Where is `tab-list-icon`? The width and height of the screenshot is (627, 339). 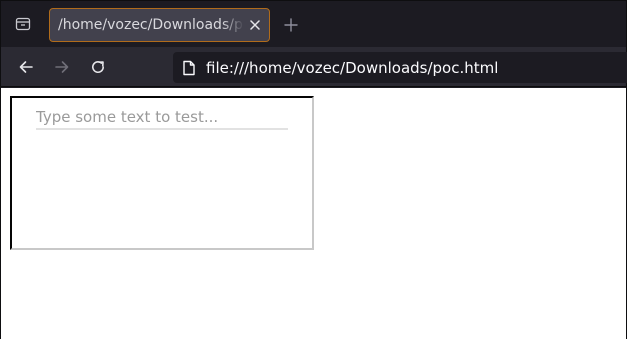 tab-list-icon is located at coordinates (22, 24).